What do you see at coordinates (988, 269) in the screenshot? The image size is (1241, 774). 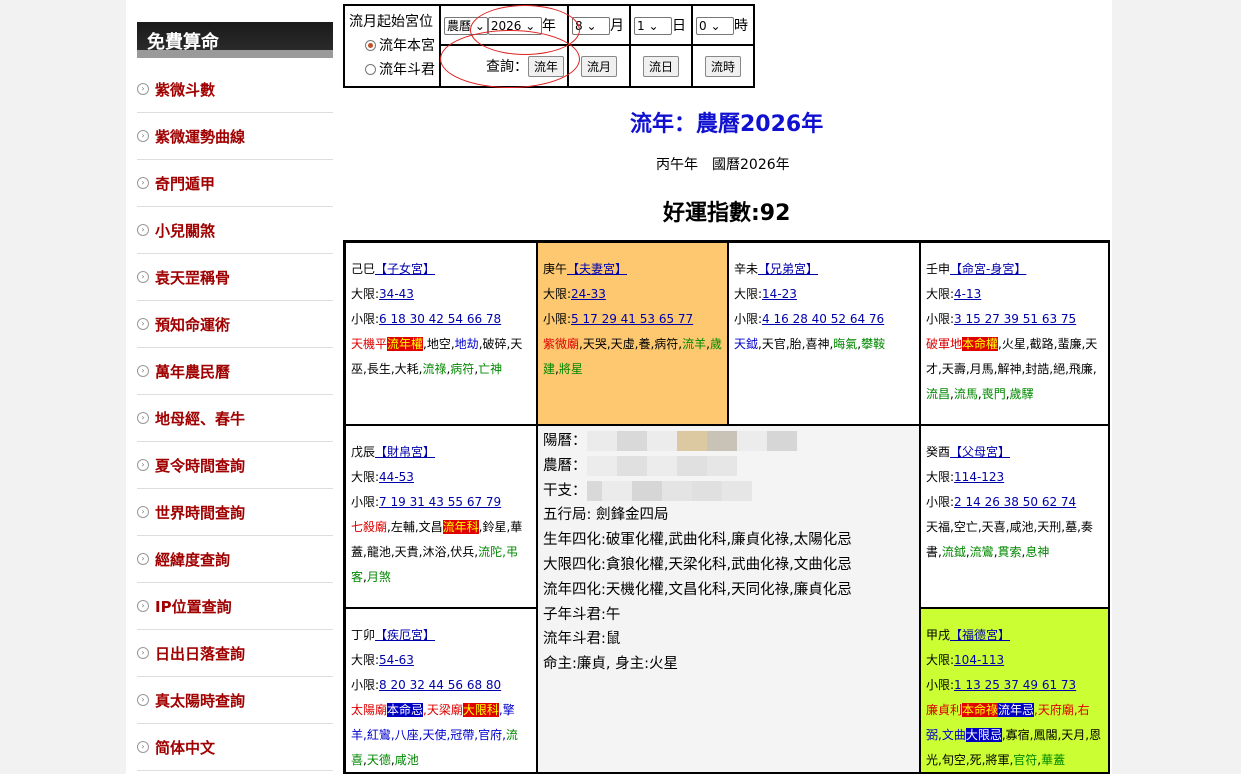 I see `palace-link: 【命宮-身宮】` at bounding box center [988, 269].